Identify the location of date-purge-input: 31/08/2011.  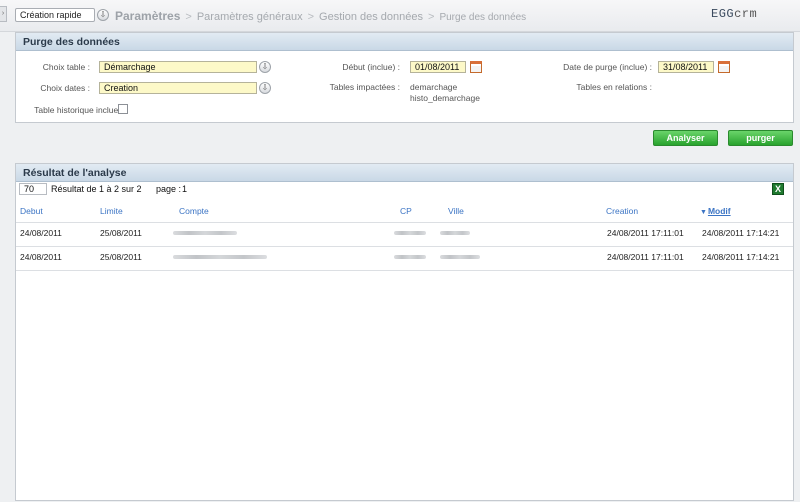
(686, 67).